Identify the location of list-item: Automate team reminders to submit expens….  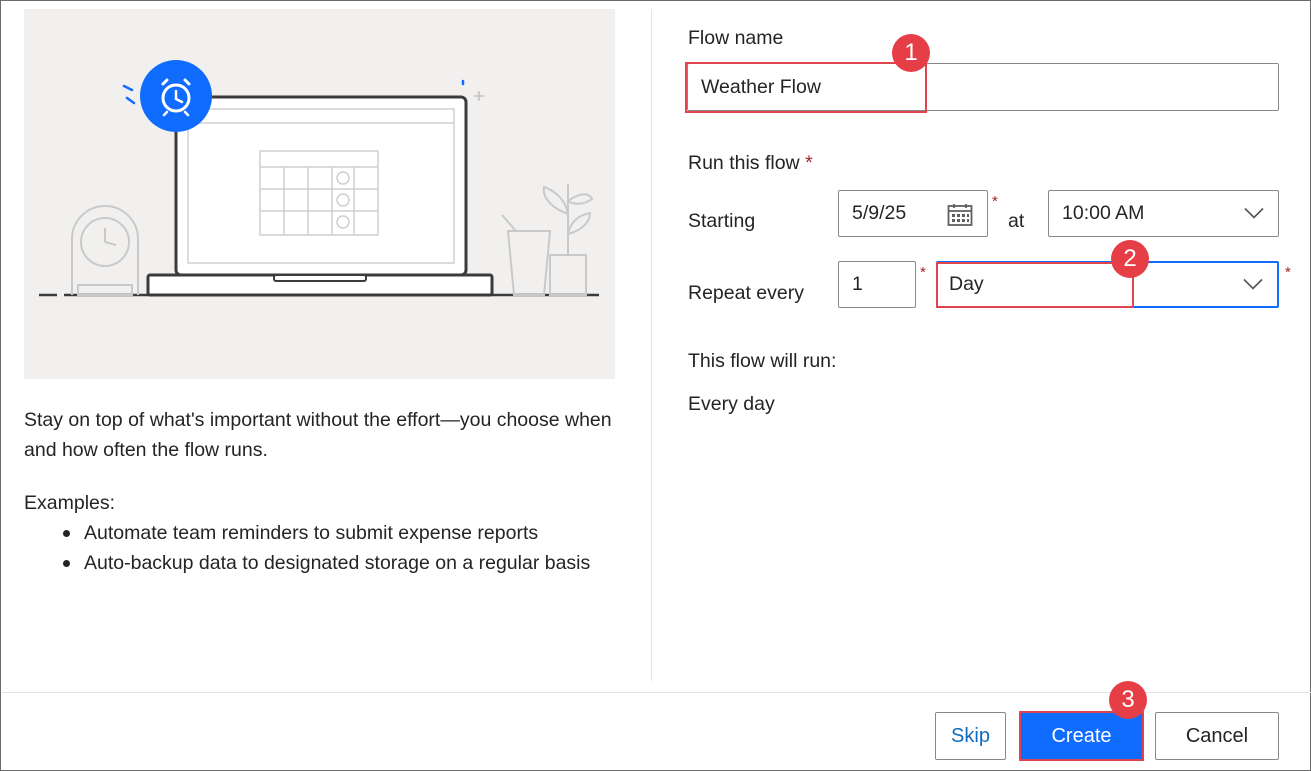
(333, 533).